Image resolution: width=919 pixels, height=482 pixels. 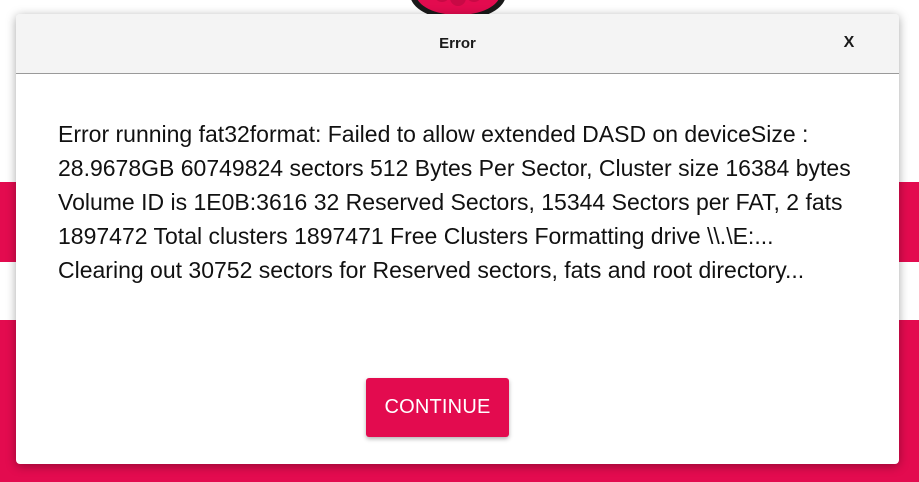 What do you see at coordinates (849, 43) in the screenshot?
I see `close-button: X` at bounding box center [849, 43].